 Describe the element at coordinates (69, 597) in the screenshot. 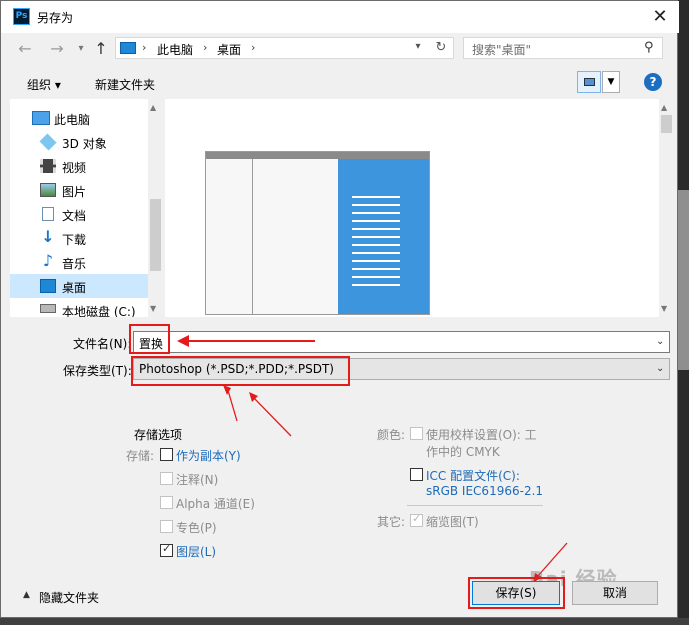

I see `hide-folders-button: 隐藏文件夹` at that location.